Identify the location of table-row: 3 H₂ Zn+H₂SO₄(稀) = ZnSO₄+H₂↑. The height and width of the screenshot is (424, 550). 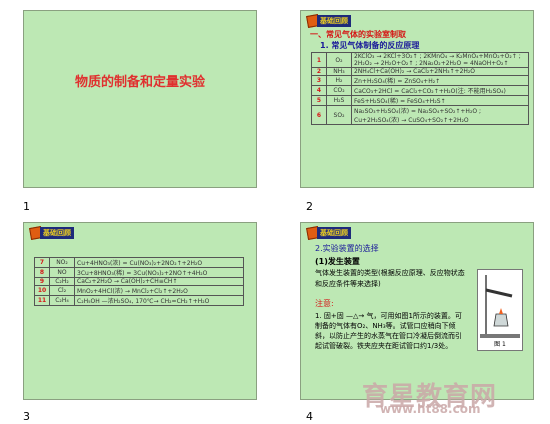
(420, 80).